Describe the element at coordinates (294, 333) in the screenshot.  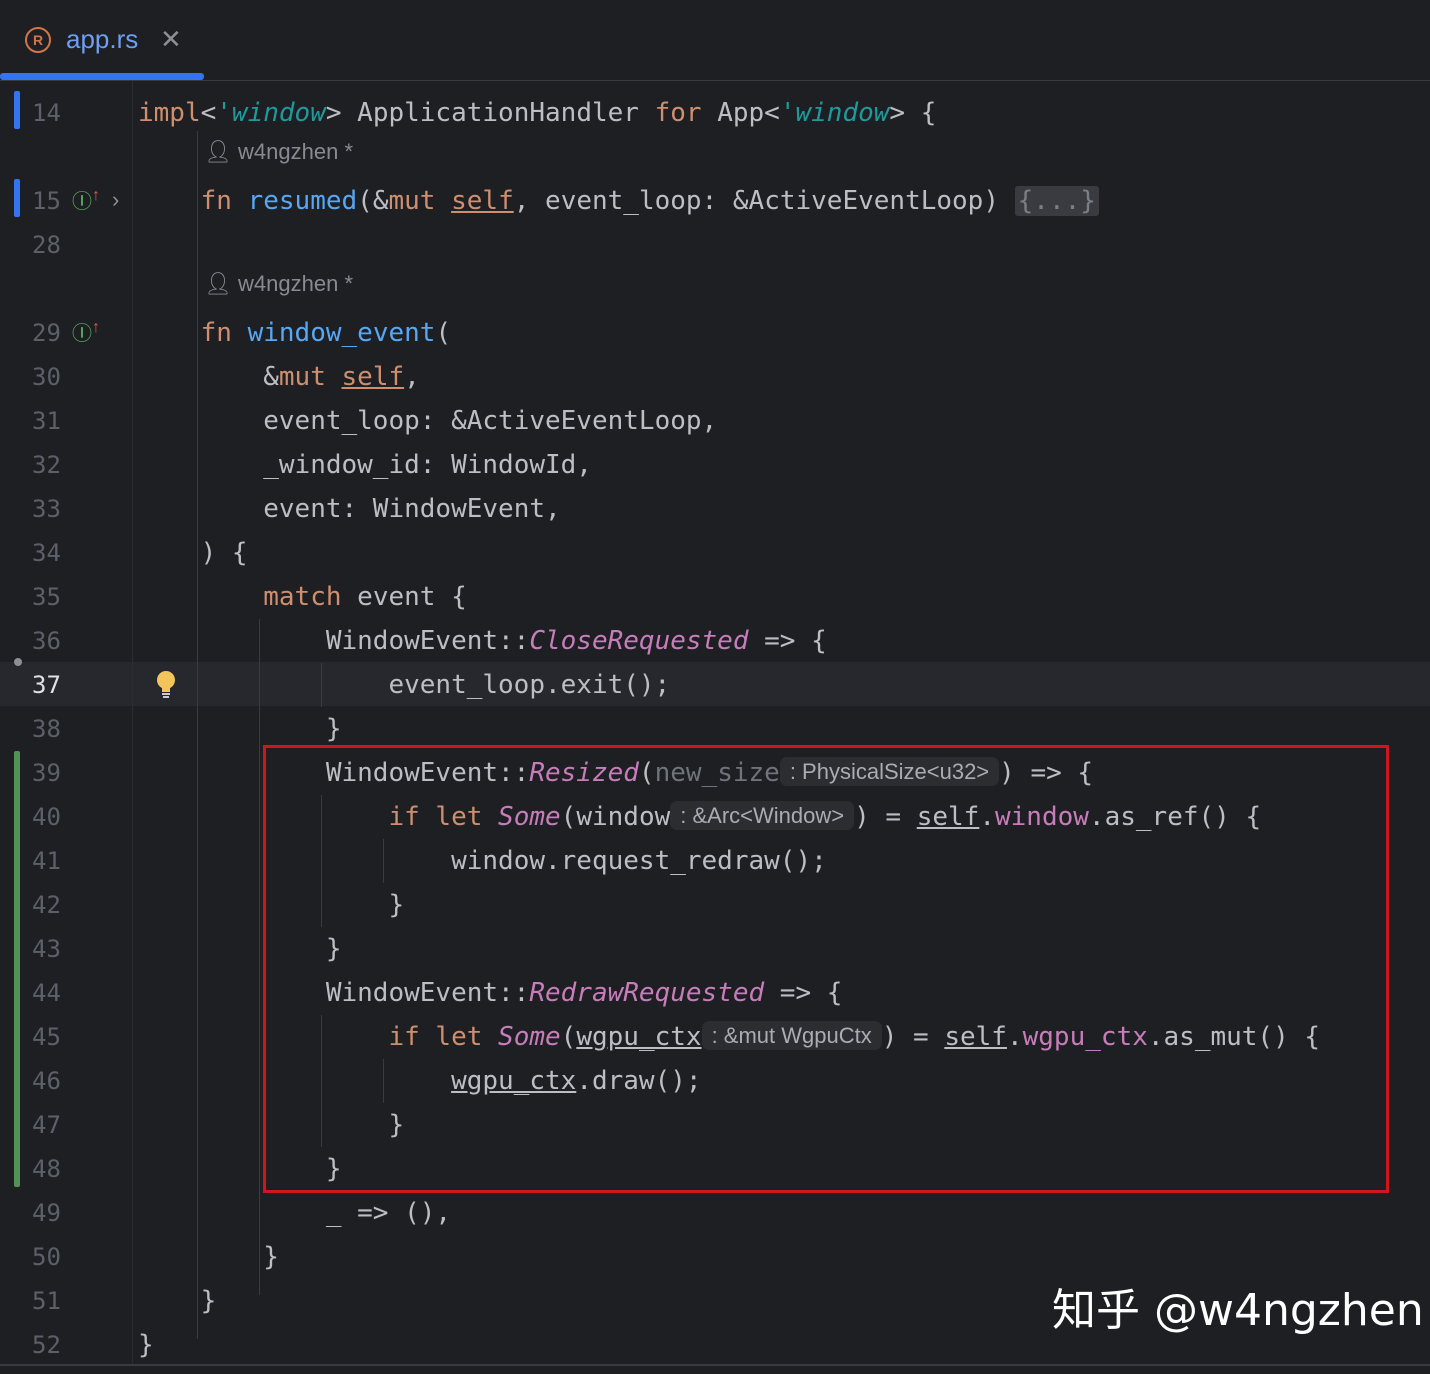
I see `code-line-29: fn window_event(` at that location.